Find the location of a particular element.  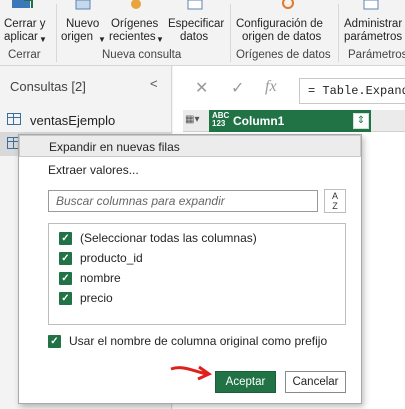

close-apply-label-2: aplicar is located at coordinates (21, 37).